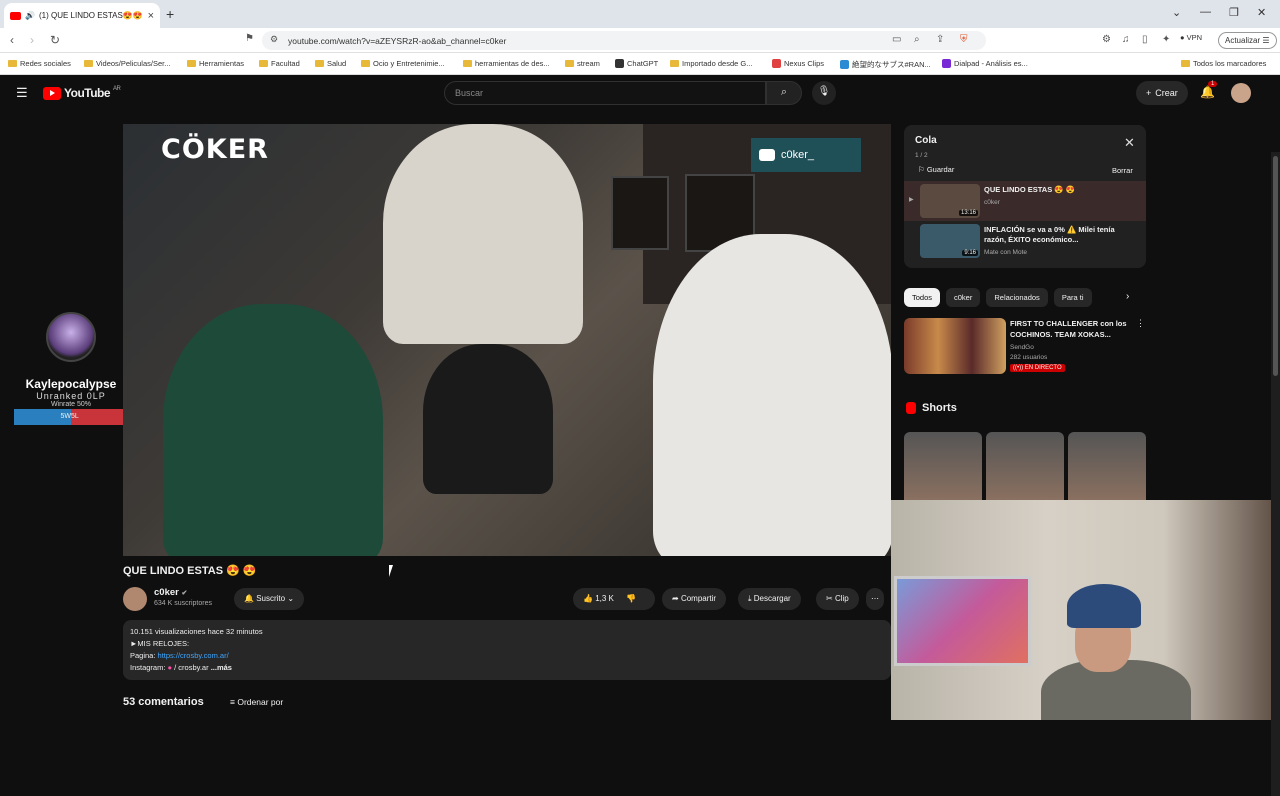  I want to click on sort-comments-button: ≡ Ordenar por, so click(256, 702).